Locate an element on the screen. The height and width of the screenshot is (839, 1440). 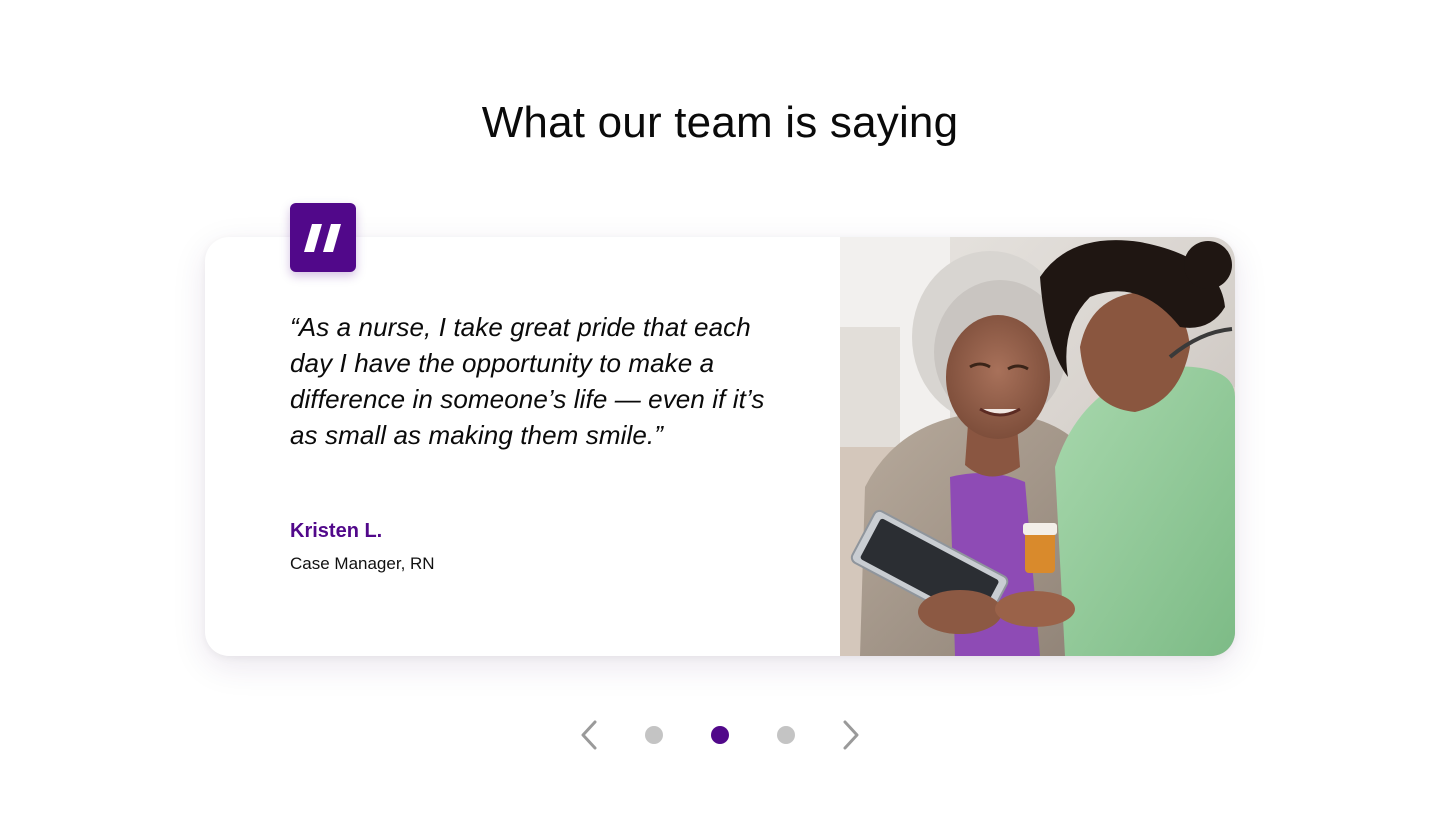
quote-mark-icon is located at coordinates (323, 237).